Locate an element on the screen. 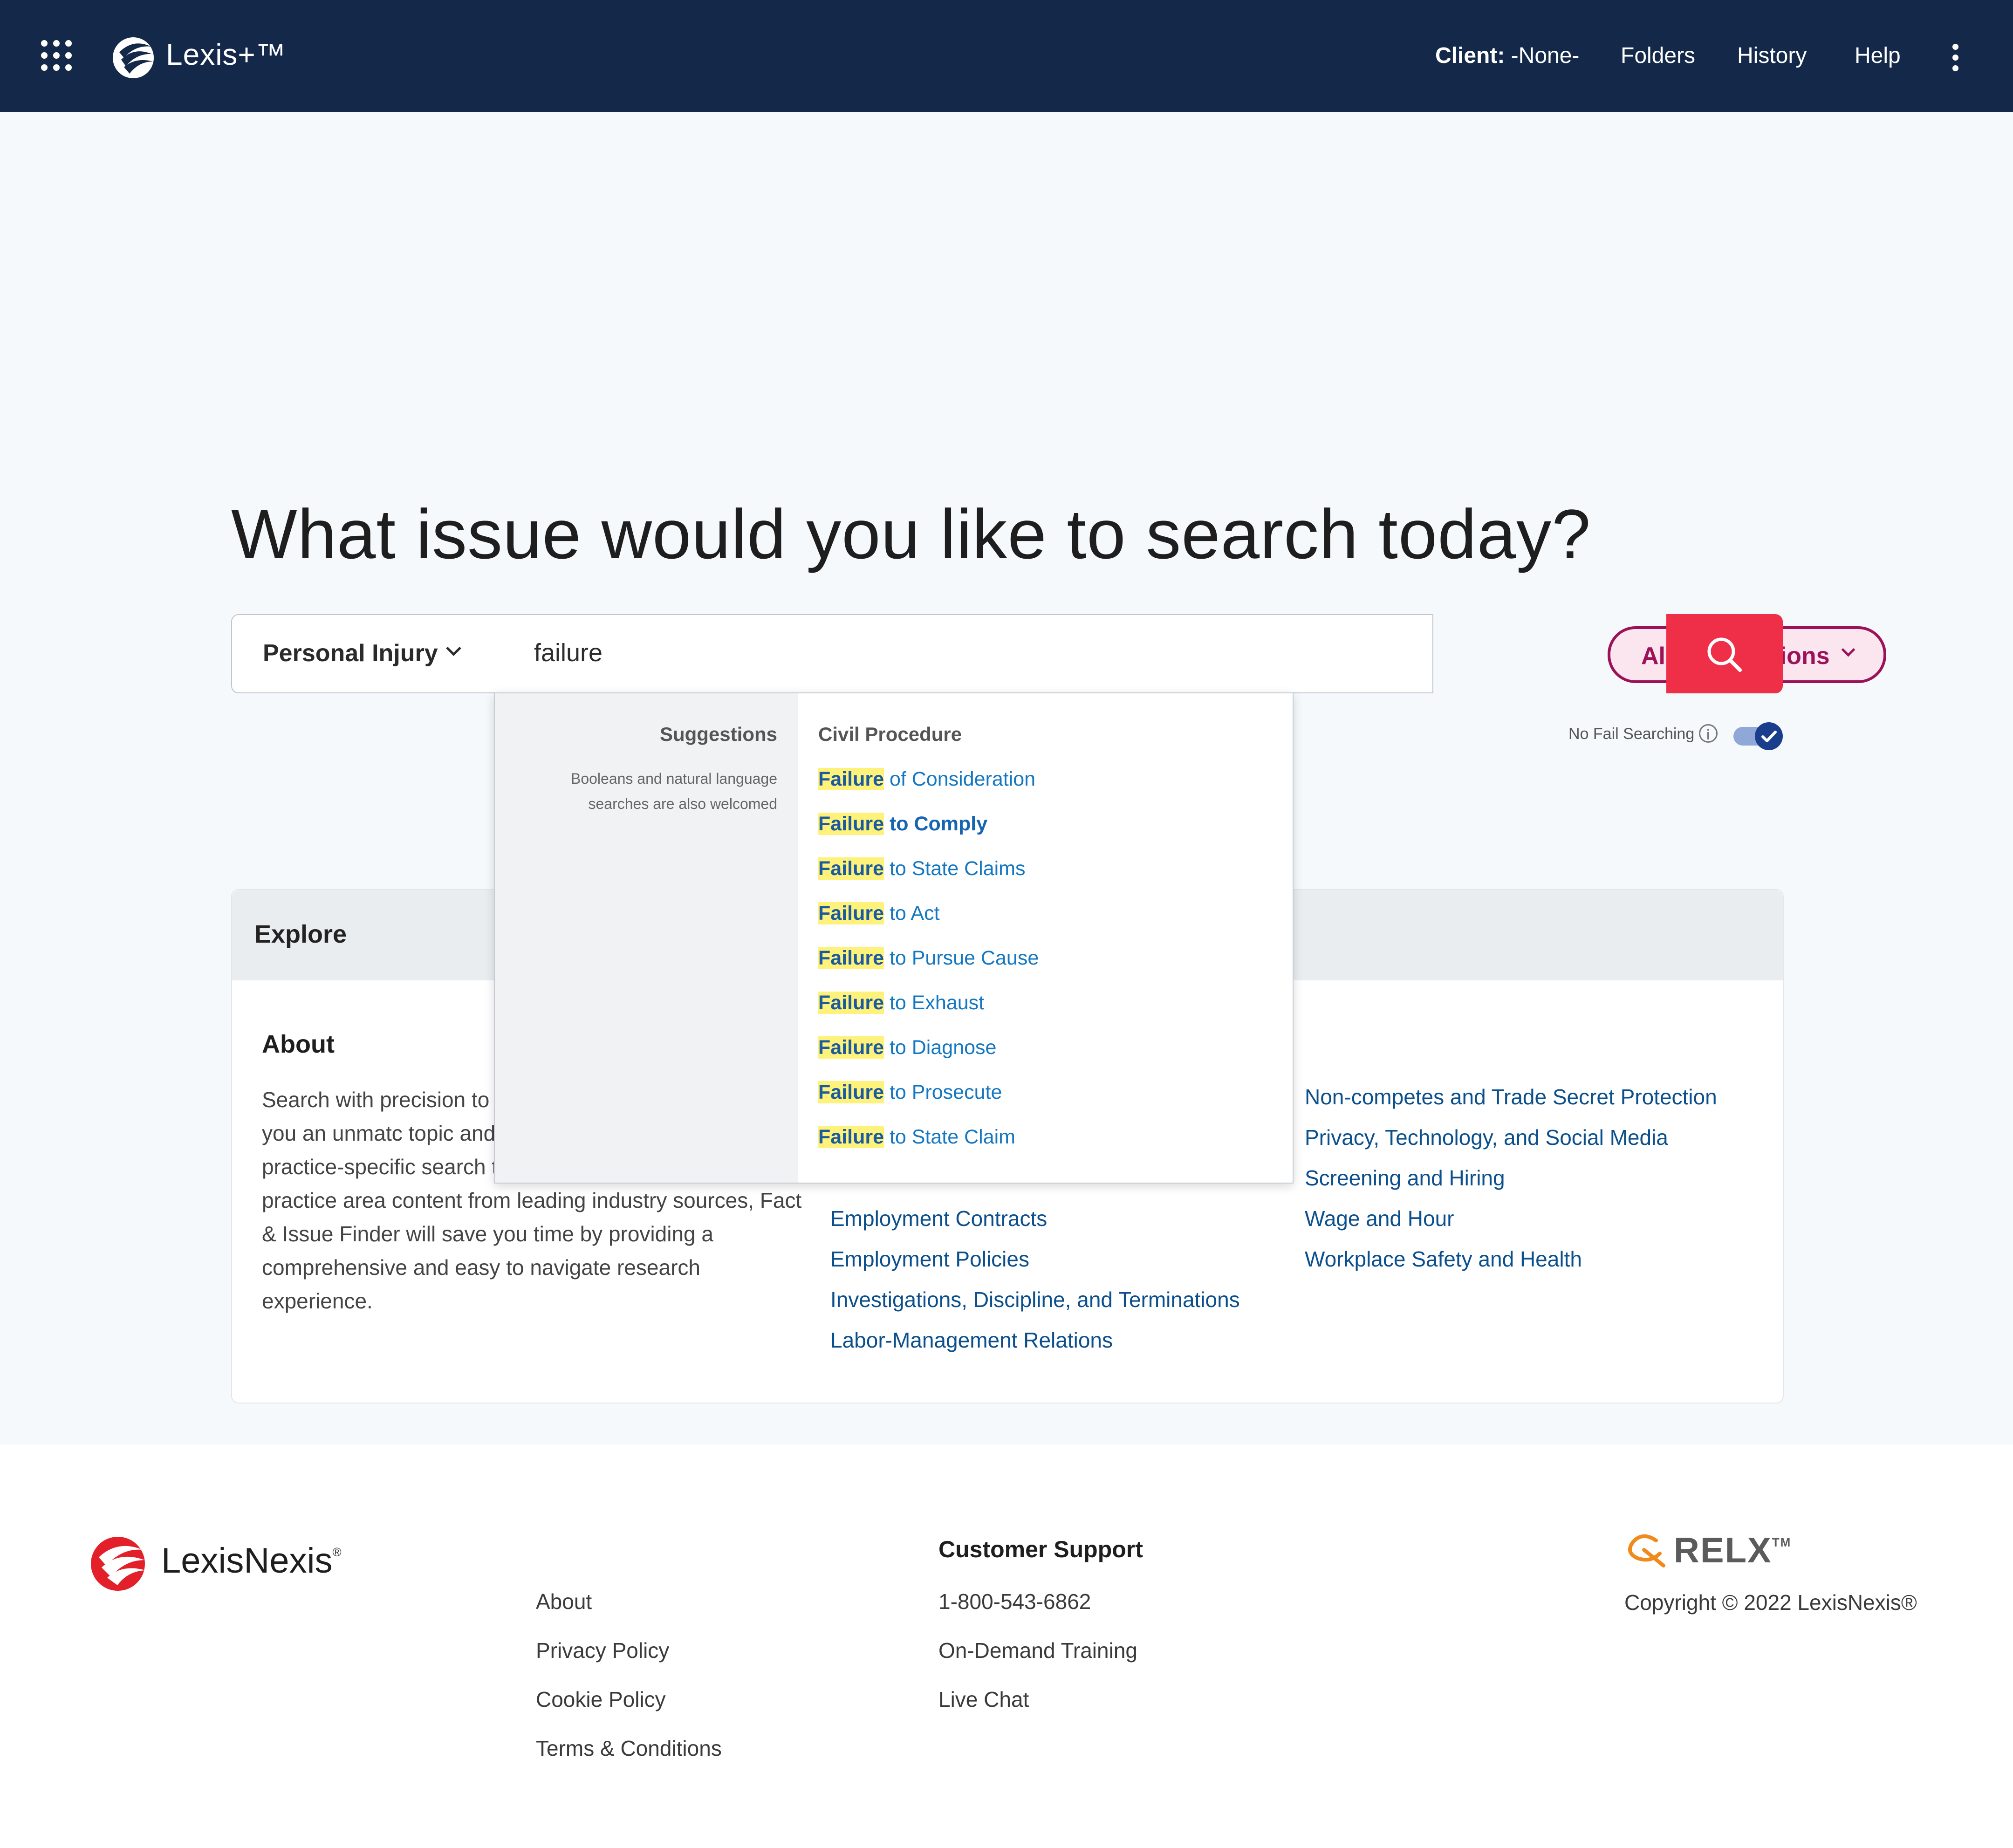 This screenshot has width=2013, height=1848. toggle-knob is located at coordinates (1769, 736).